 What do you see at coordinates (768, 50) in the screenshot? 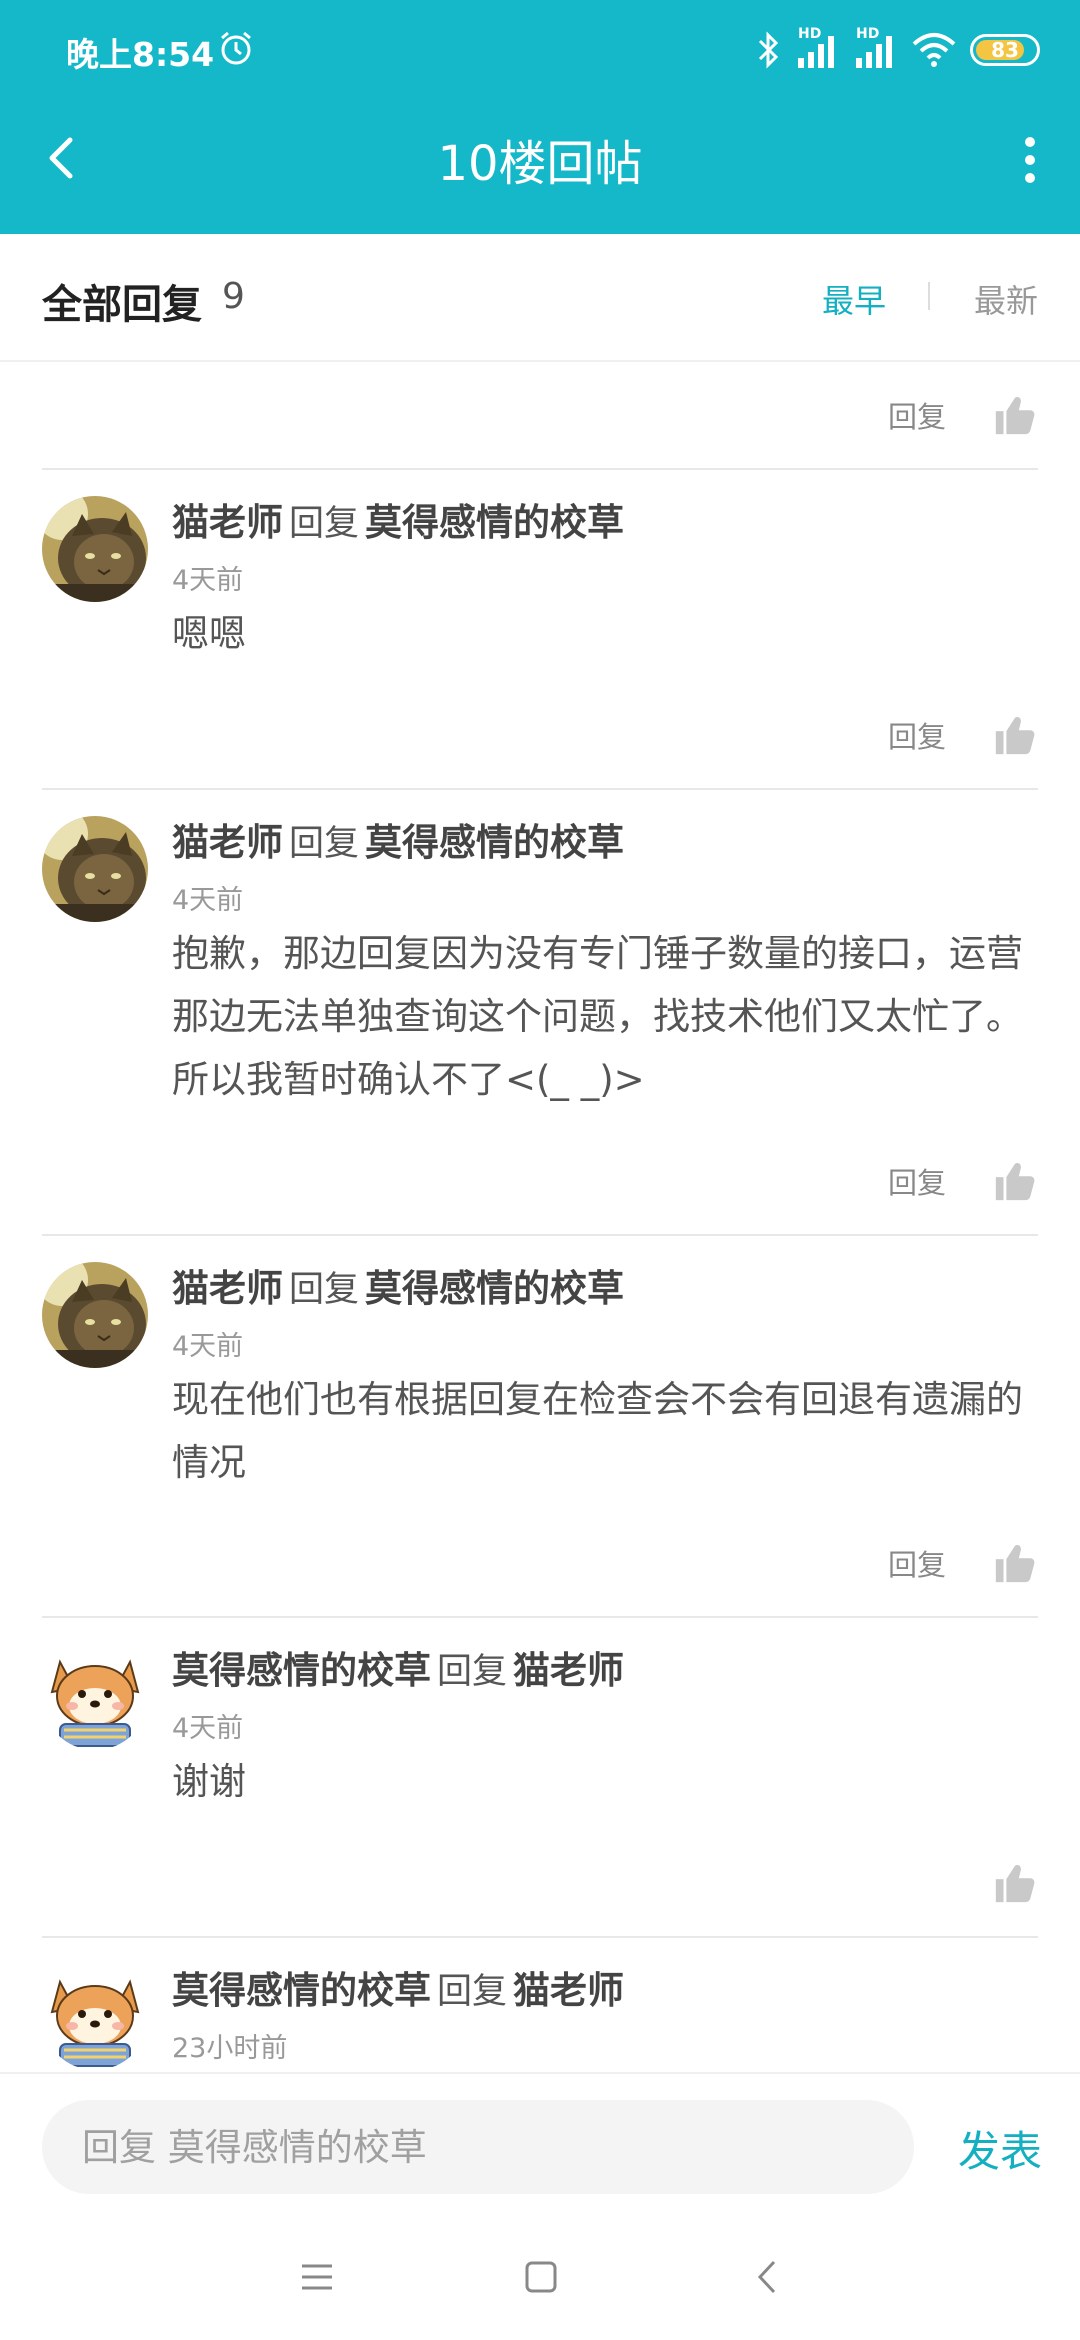
I see `bluetooth-icon` at bounding box center [768, 50].